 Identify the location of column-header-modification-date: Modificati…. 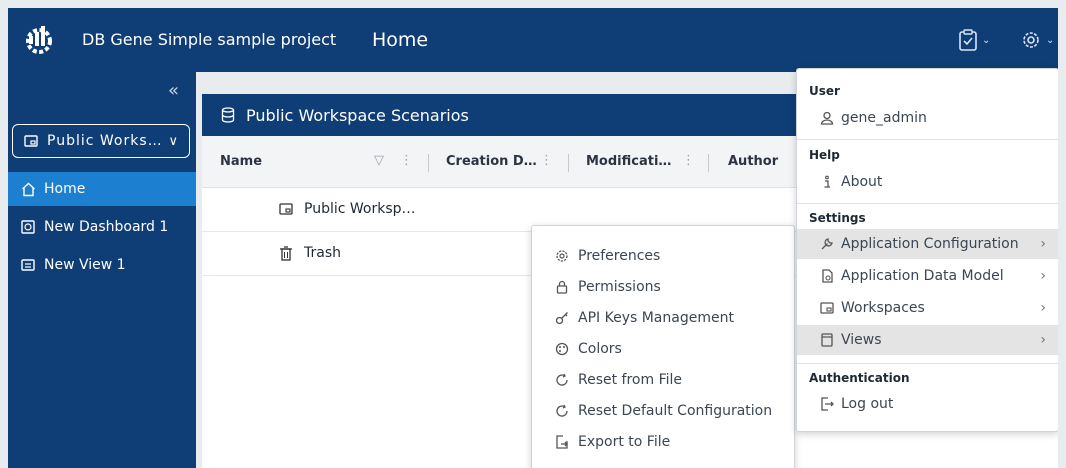
(628, 161).